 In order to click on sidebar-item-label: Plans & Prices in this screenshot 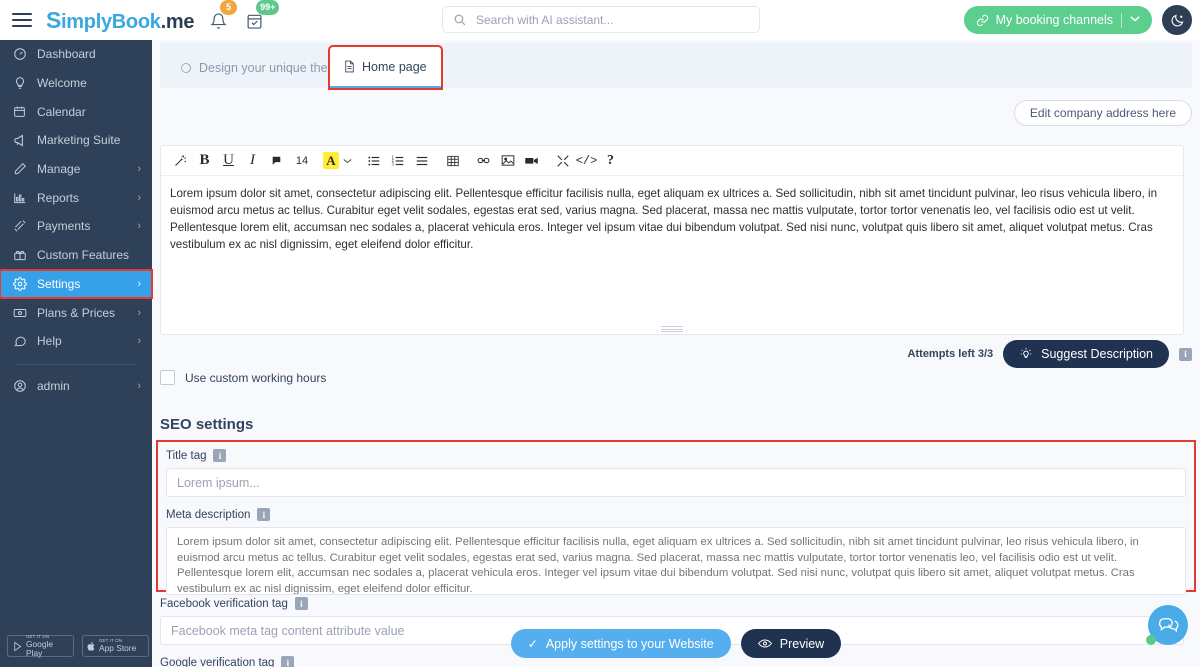, I will do `click(76, 312)`.